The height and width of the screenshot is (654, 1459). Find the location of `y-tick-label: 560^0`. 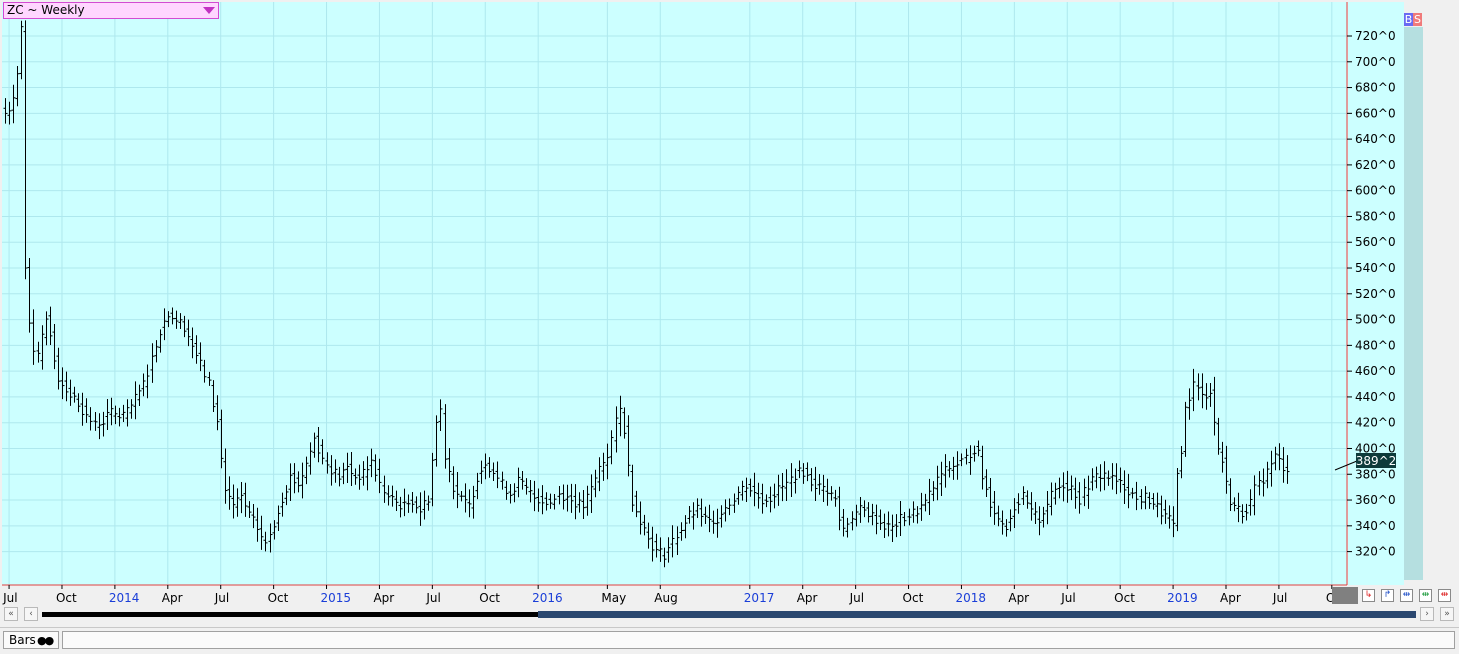

y-tick-label: 560^0 is located at coordinates (1375, 242).